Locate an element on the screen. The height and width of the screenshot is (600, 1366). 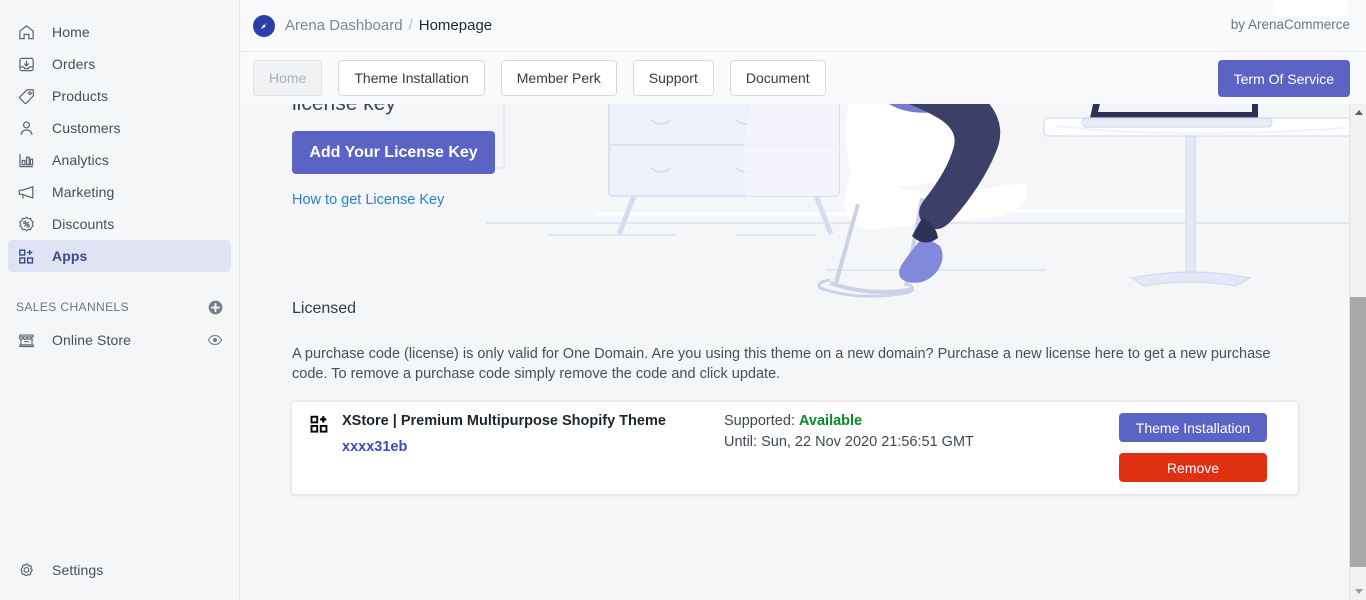
sidebar-item-discounts: Discounts is located at coordinates (119, 224).